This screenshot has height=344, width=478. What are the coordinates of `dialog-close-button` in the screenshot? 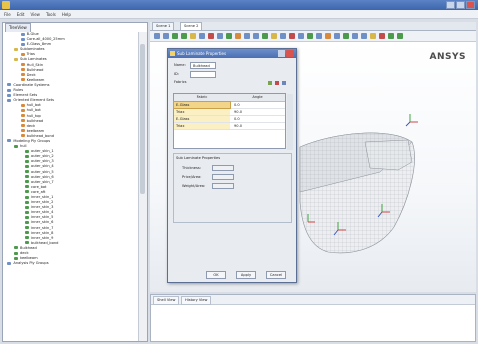 It's located at (290, 53).